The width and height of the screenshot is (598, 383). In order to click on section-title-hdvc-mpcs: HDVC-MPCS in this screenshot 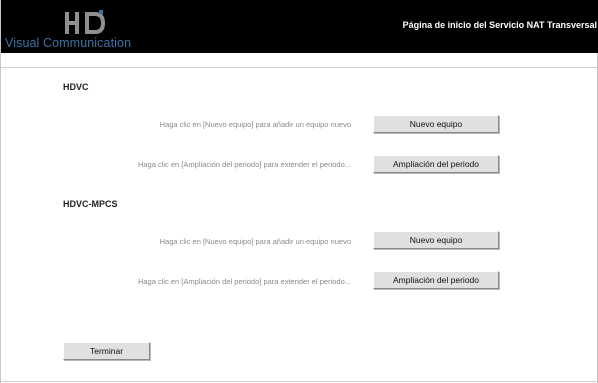, I will do `click(90, 204)`.